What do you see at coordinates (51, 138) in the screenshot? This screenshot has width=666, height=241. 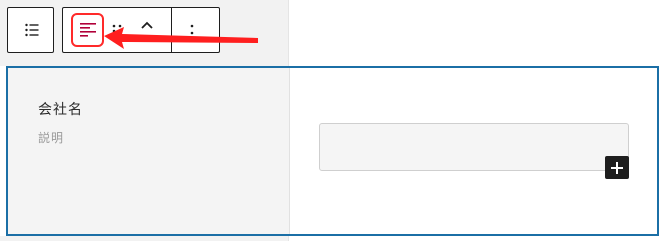 I see `field-description: 説明` at bounding box center [51, 138].